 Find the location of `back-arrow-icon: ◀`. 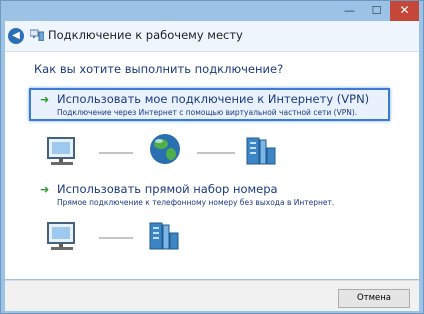

back-arrow-icon: ◀ is located at coordinates (16, 35).